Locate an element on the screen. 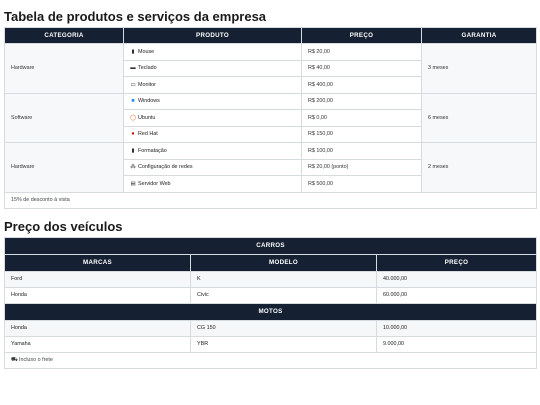  vehicles-footer-row: ⛟Incluso o frete is located at coordinates (270, 360).